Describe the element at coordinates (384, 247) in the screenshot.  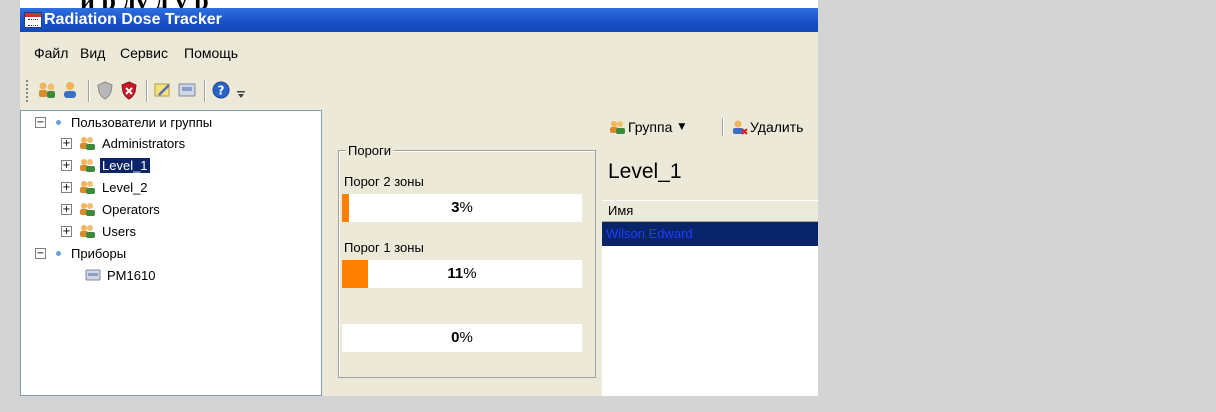
I see `zone1-label: Порог 1 зоны` at that location.